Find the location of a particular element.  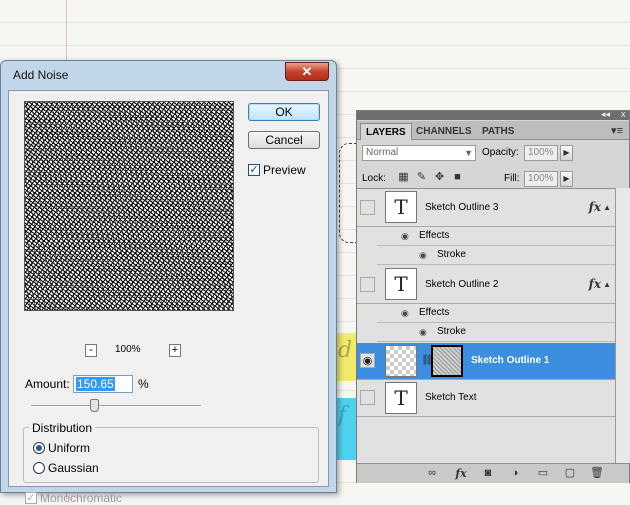

tab-channels: CHANNELS is located at coordinates (444, 131).